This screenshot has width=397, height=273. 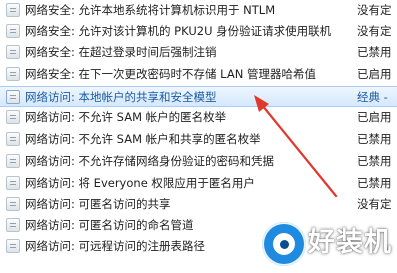 What do you see at coordinates (143, 139) in the screenshot?
I see `policy-name: 网络访问: 不允许 SAM 帐户和共享的匿名枚举` at bounding box center [143, 139].